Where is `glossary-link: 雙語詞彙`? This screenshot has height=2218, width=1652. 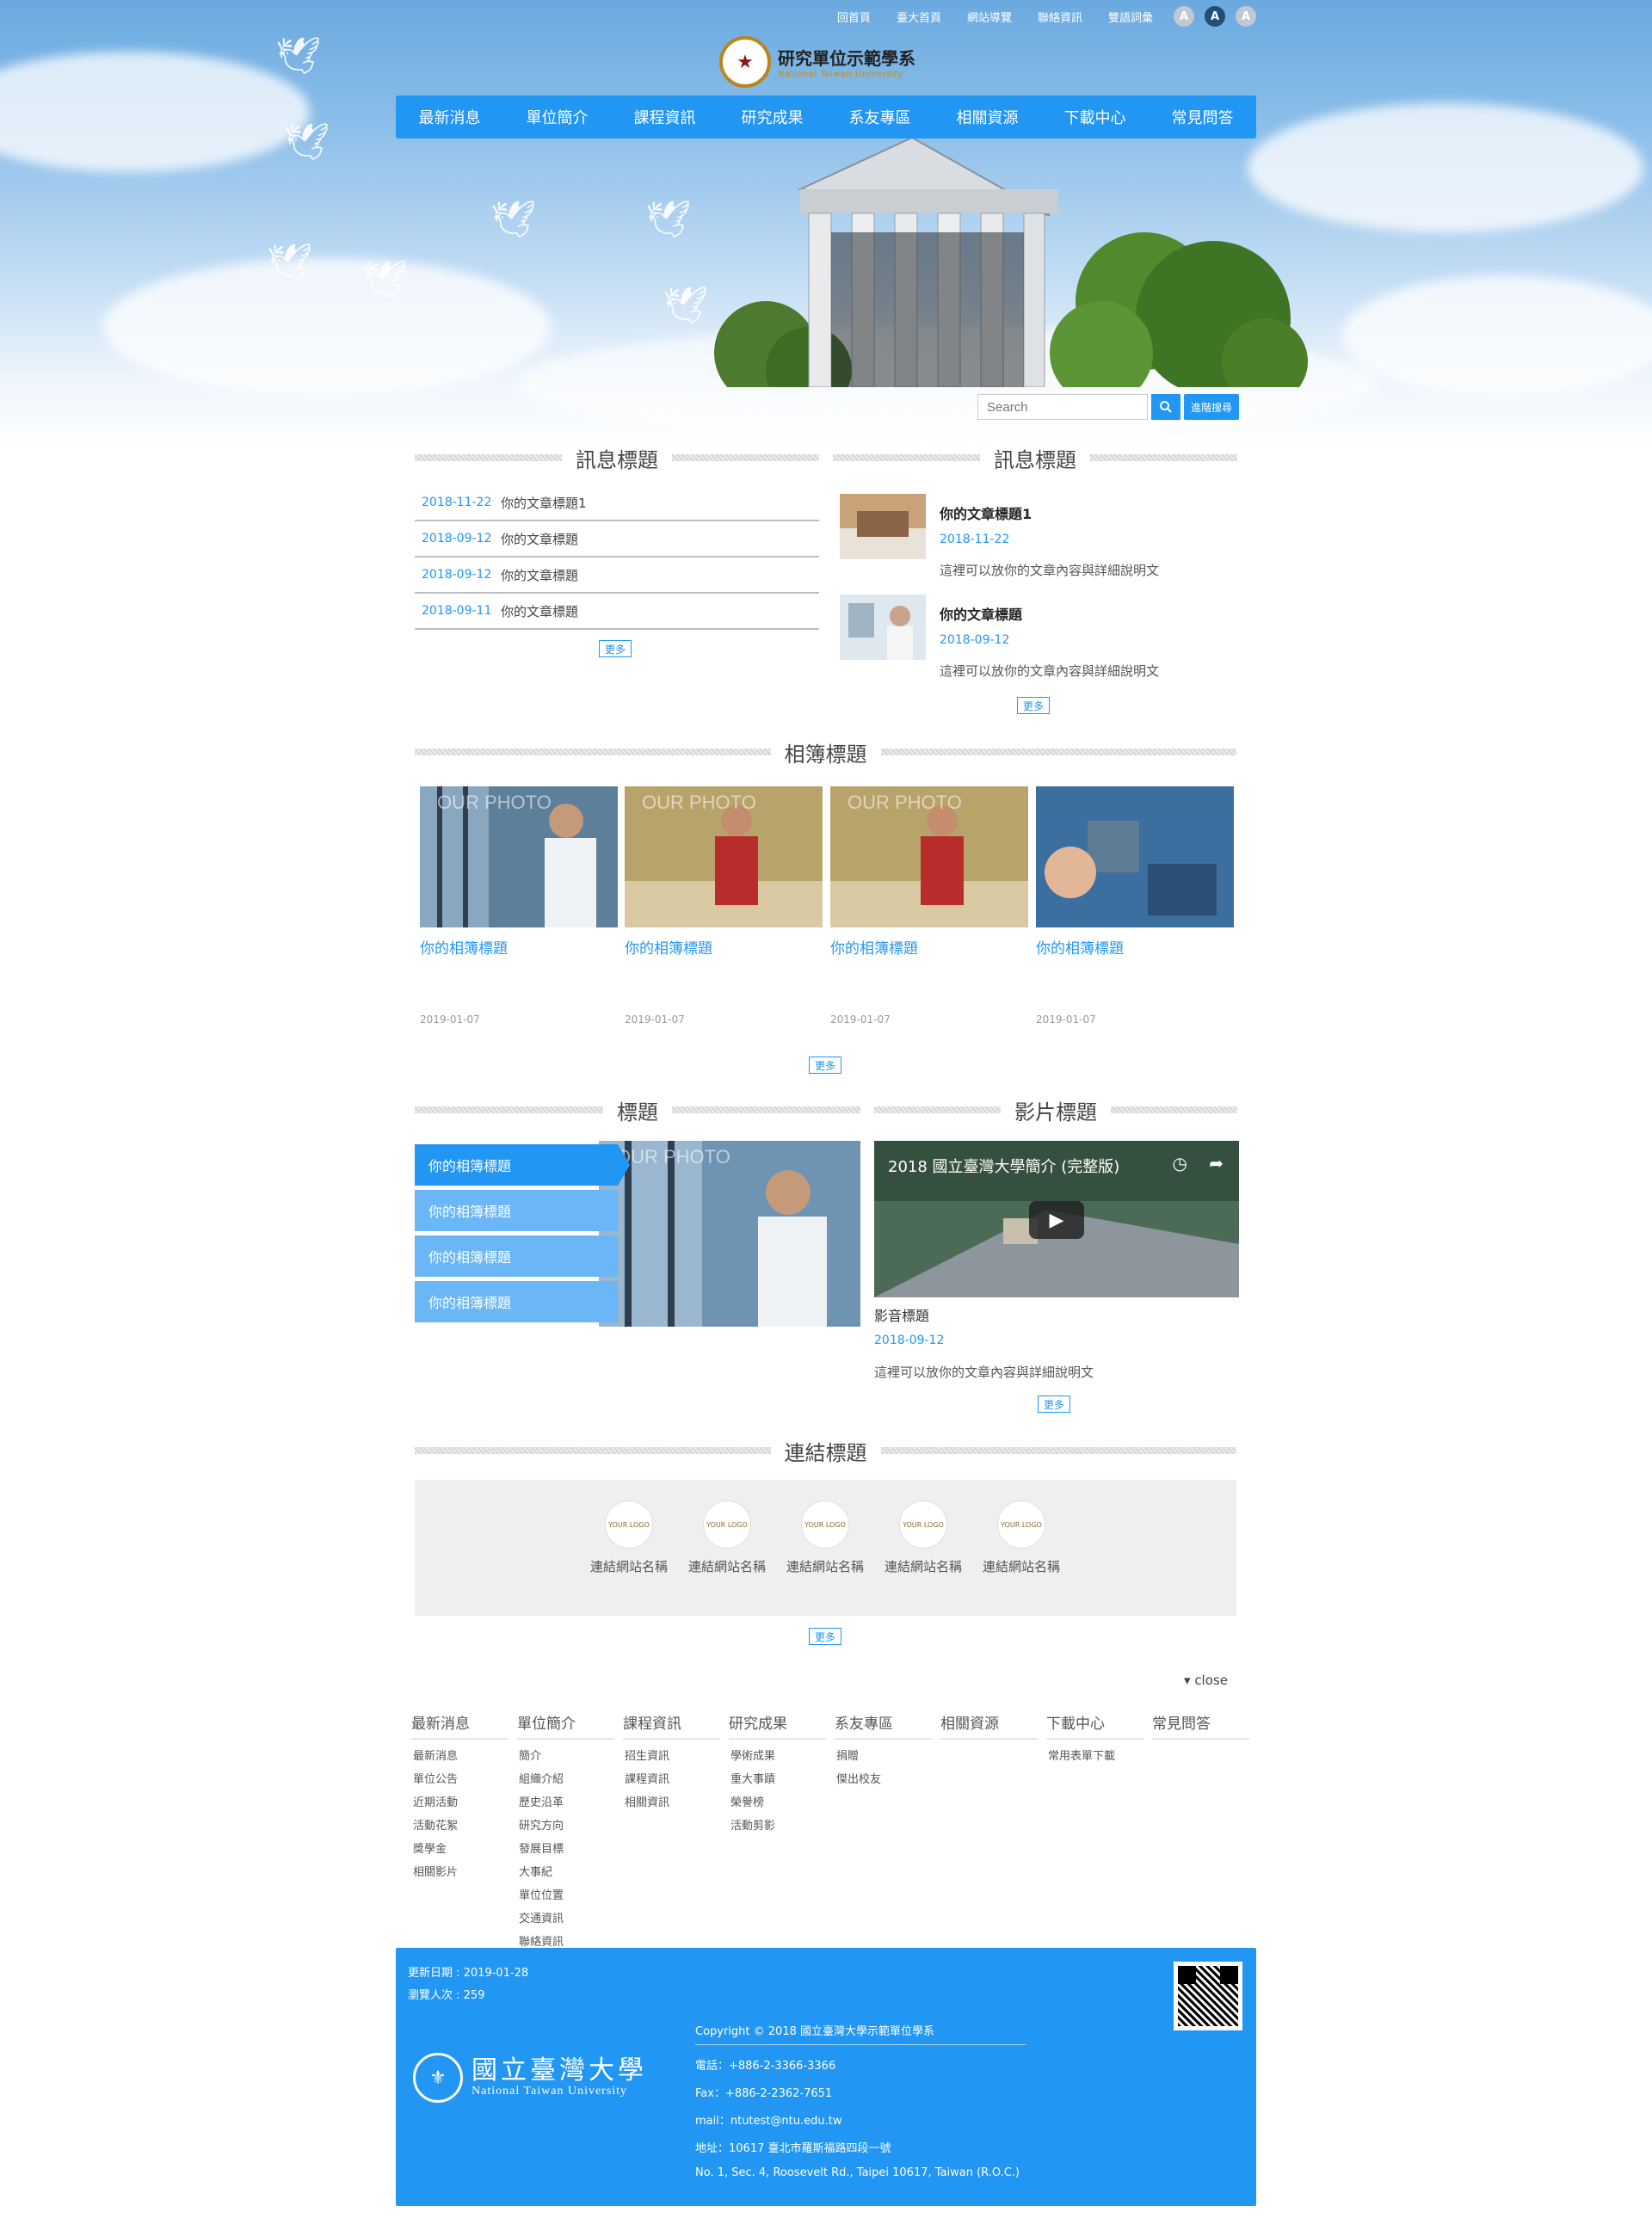
glossary-link: 雙語詞彙 is located at coordinates (1130, 17).